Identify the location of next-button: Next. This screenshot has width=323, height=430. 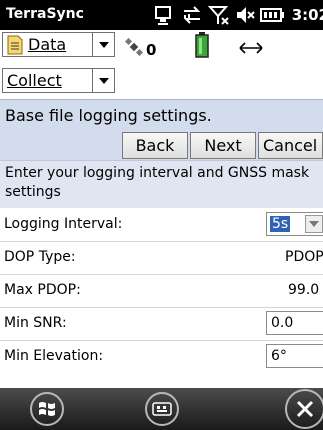
(223, 145).